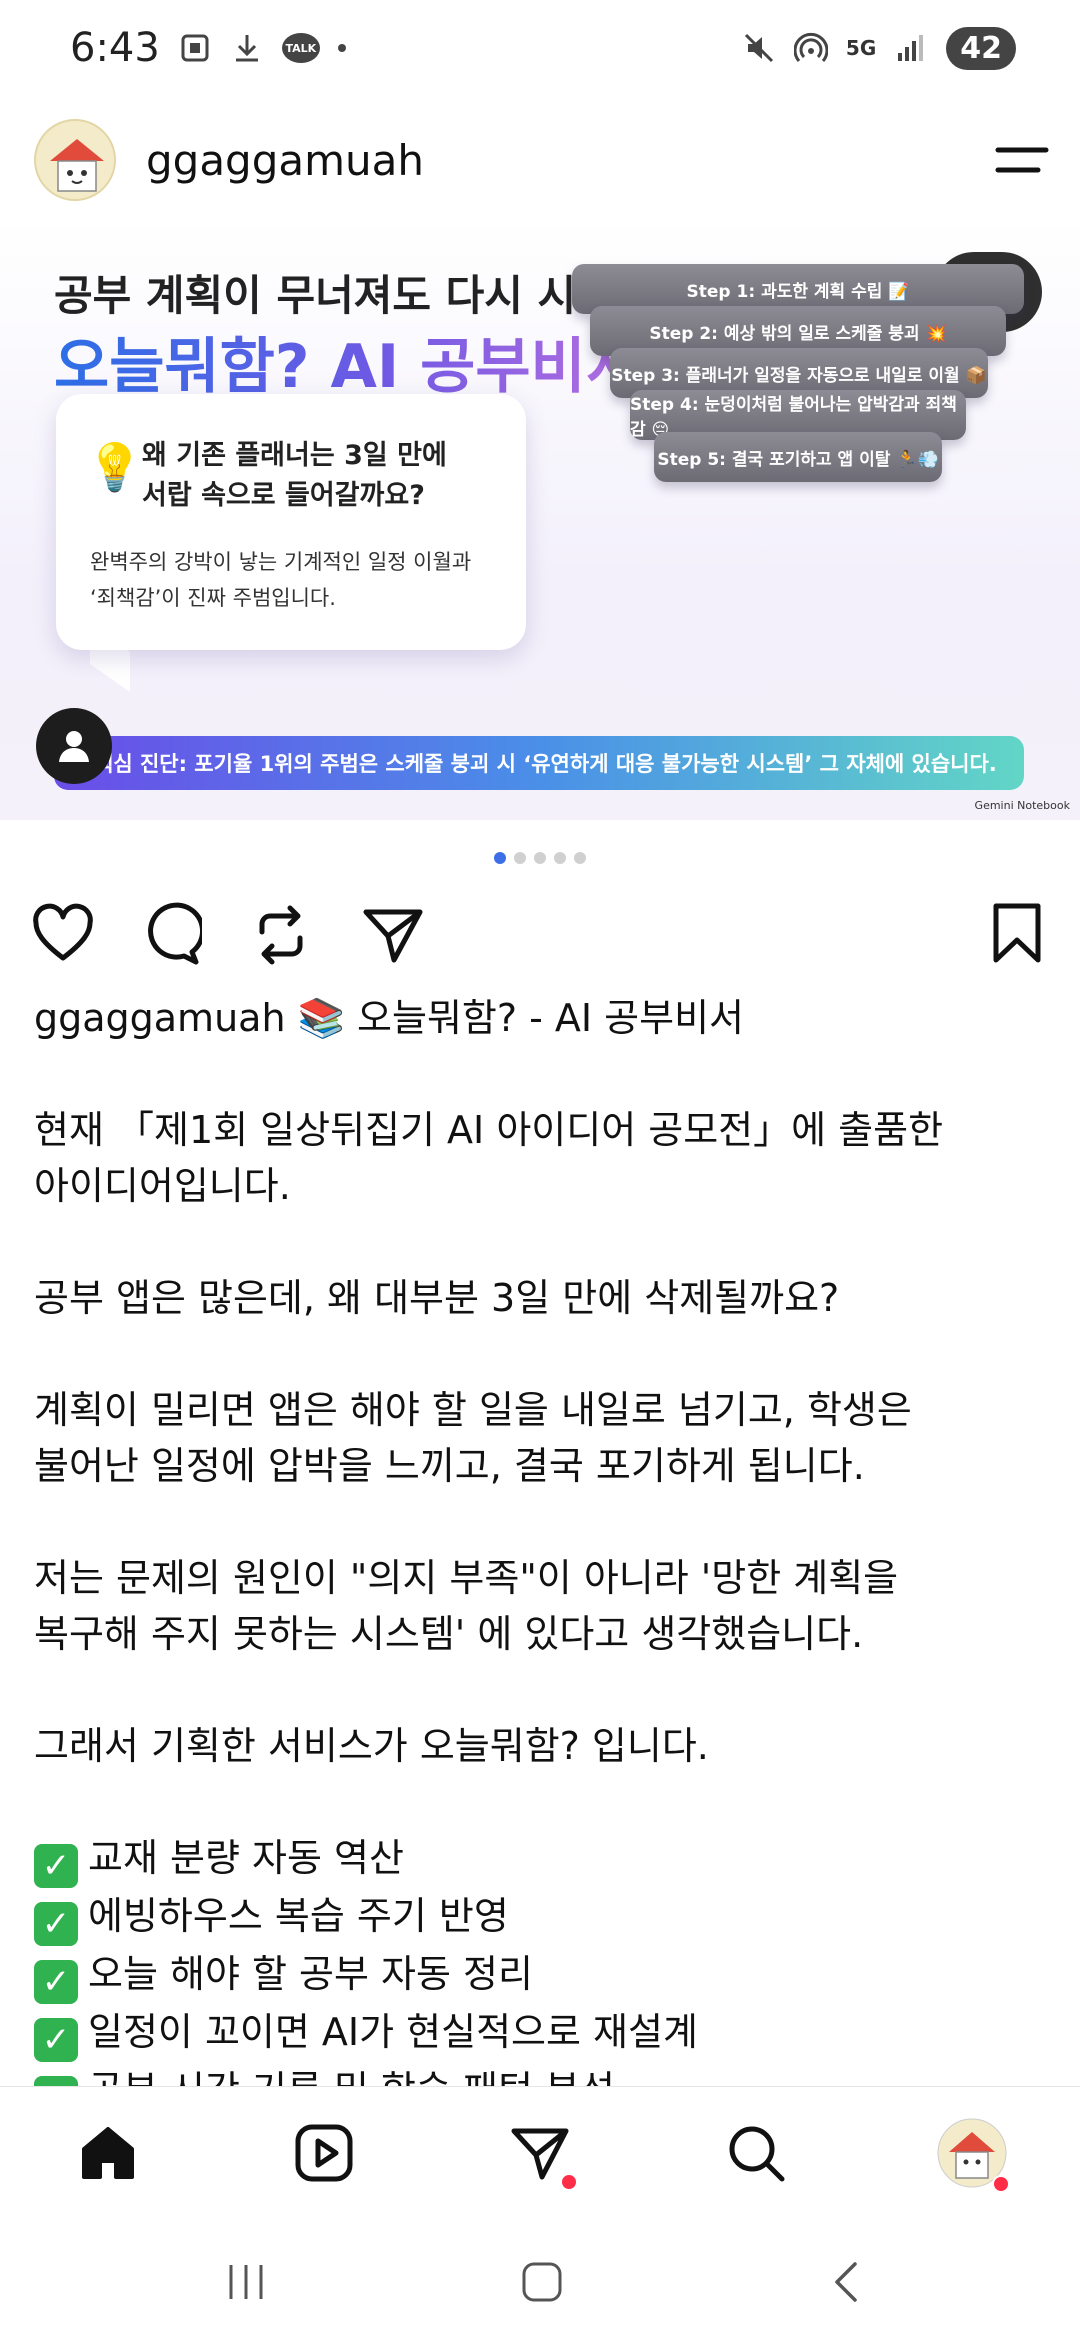  Describe the element at coordinates (972, 2154) in the screenshot. I see `profile-avatar` at that location.